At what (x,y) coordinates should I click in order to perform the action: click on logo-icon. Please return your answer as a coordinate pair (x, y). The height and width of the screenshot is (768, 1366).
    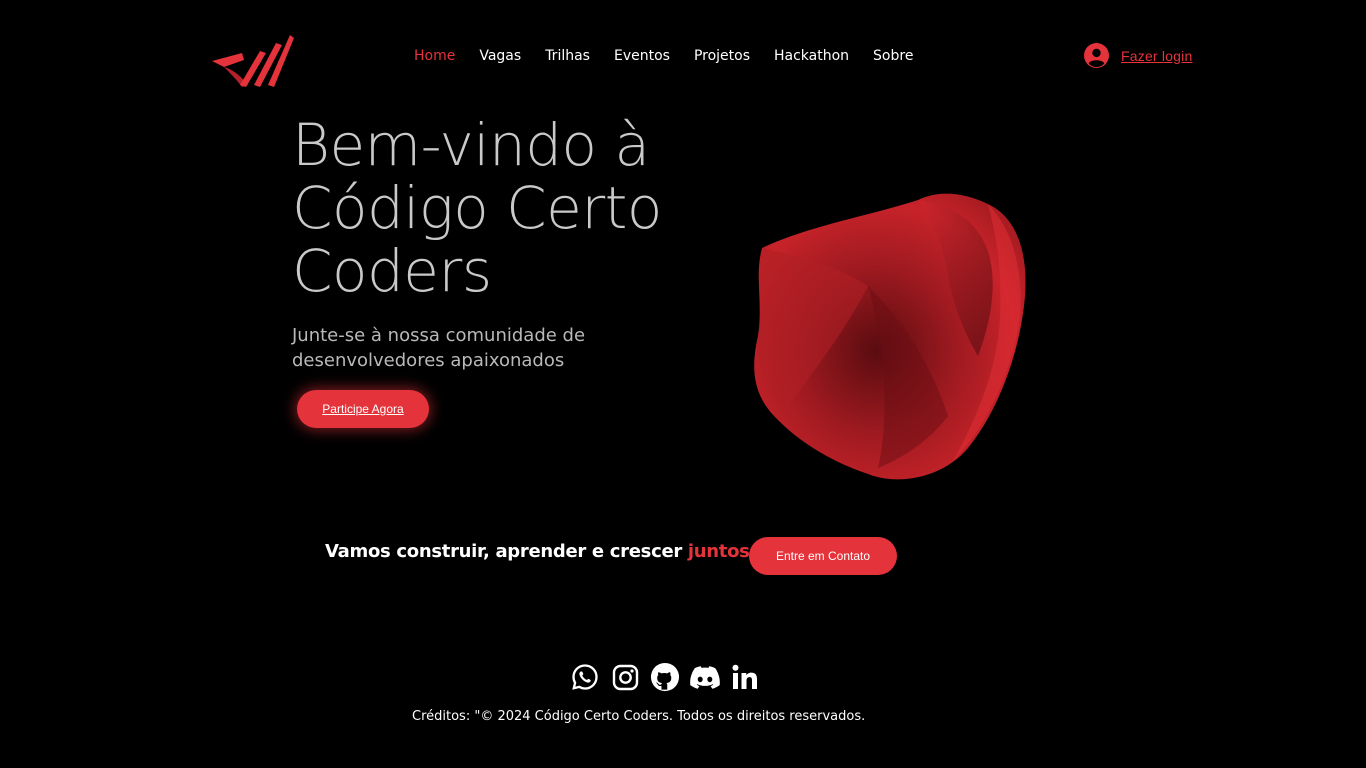
    Looking at the image, I should click on (252, 61).